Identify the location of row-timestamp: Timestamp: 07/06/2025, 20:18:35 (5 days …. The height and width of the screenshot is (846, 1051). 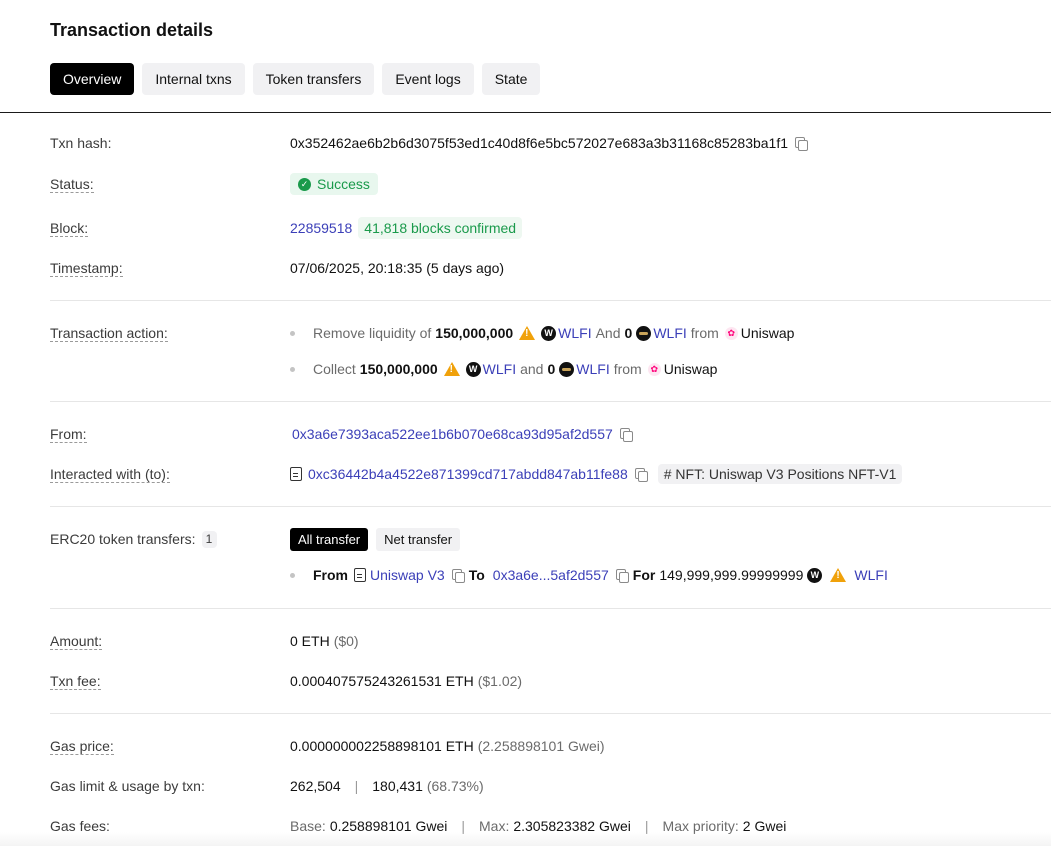
(550, 268).